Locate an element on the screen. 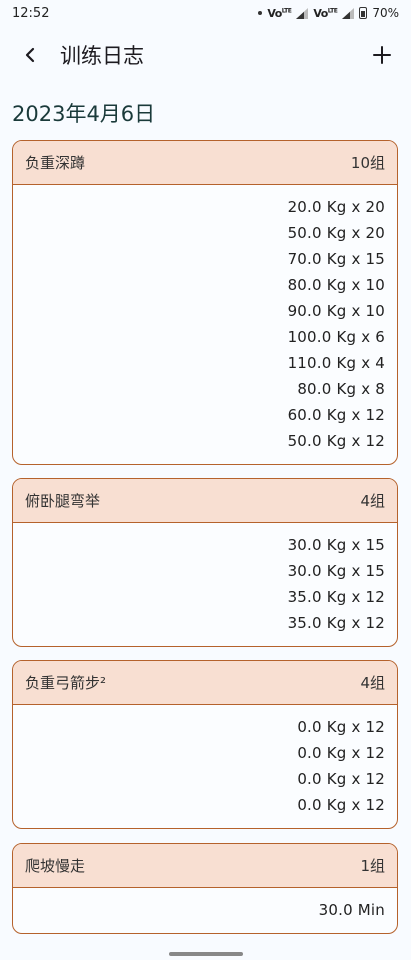 The width and height of the screenshot is (411, 960). exercise-card: 爬坡慢走 1组 30.0 Min is located at coordinates (205, 888).